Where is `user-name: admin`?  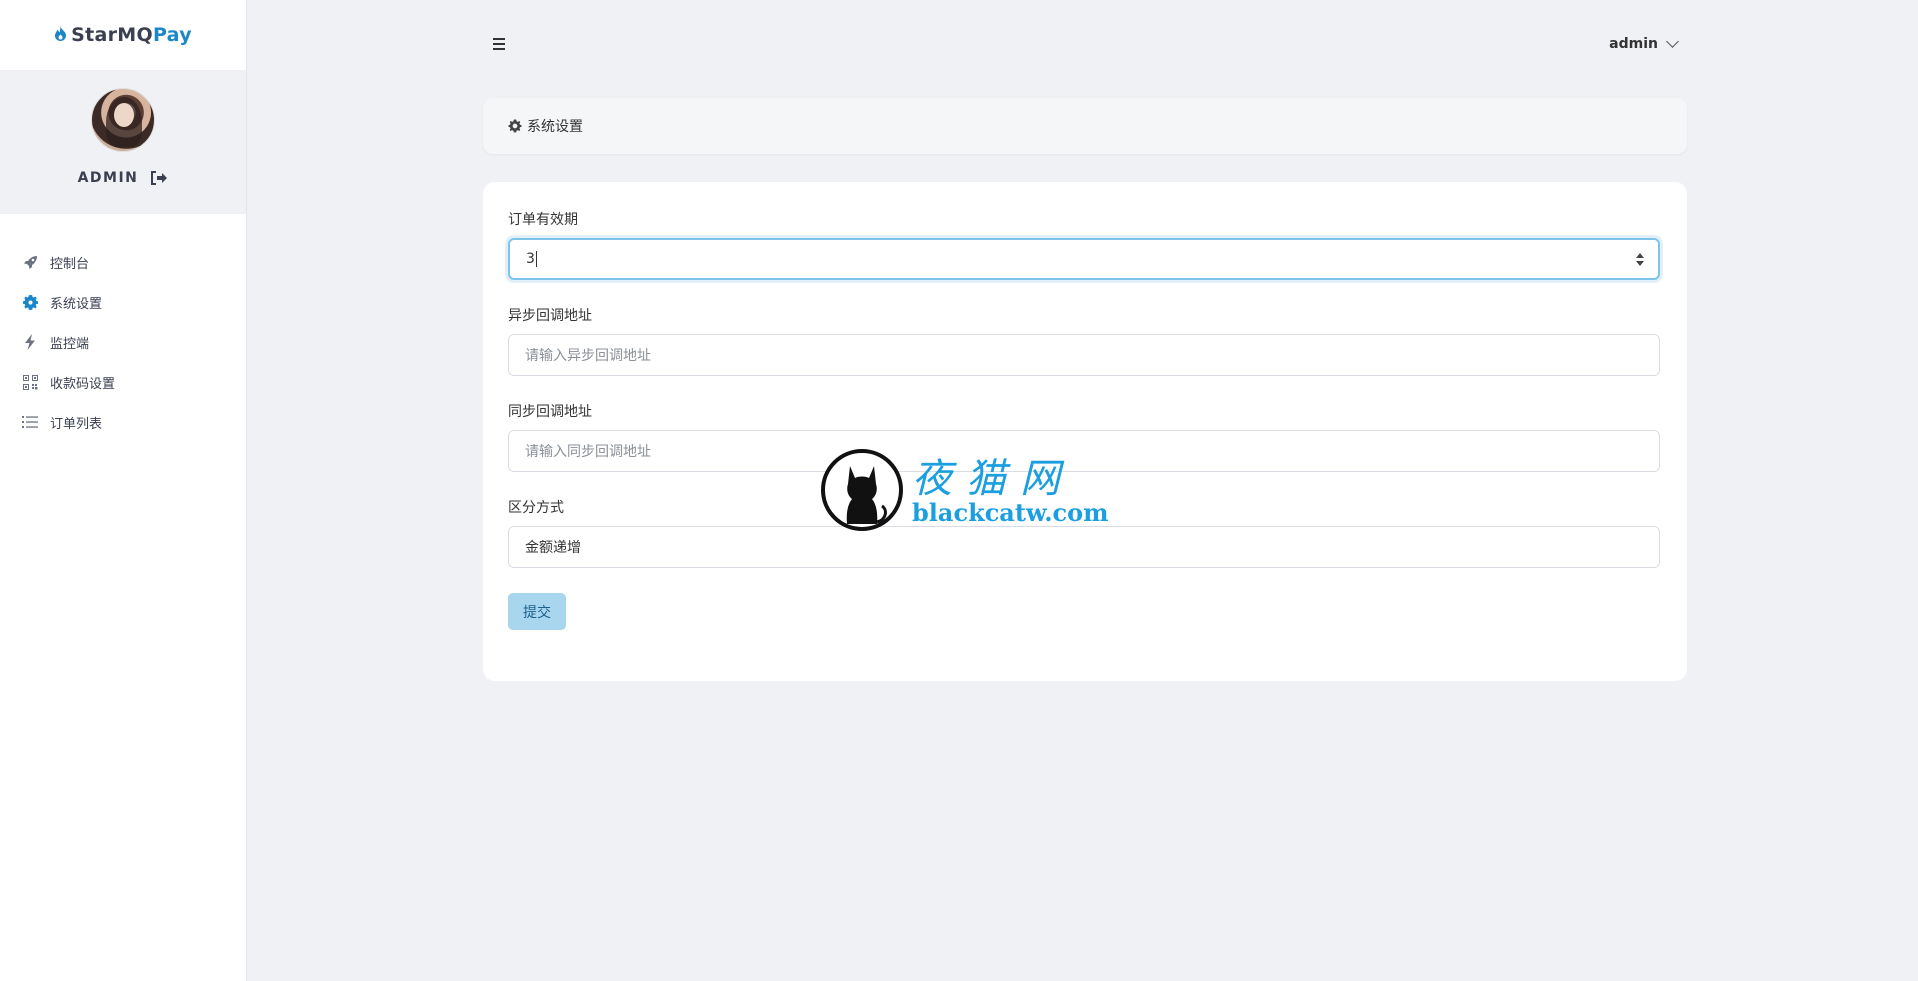
user-name: admin is located at coordinates (1633, 44).